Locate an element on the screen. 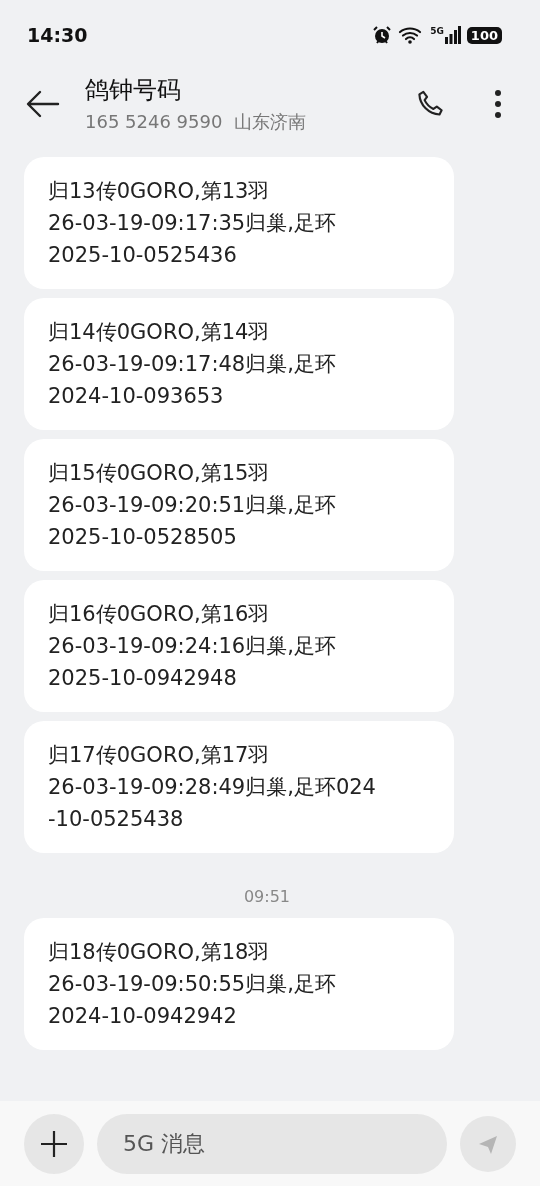  contact-details: 165 5246 9590 山东济南 is located at coordinates (196, 122).